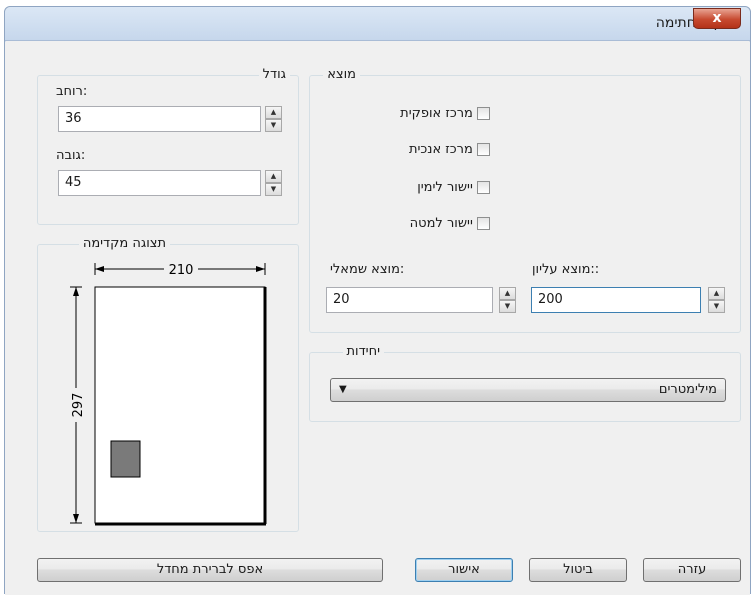 This screenshot has height=596, width=755. I want to click on align-right-checkbox, so click(483, 187).